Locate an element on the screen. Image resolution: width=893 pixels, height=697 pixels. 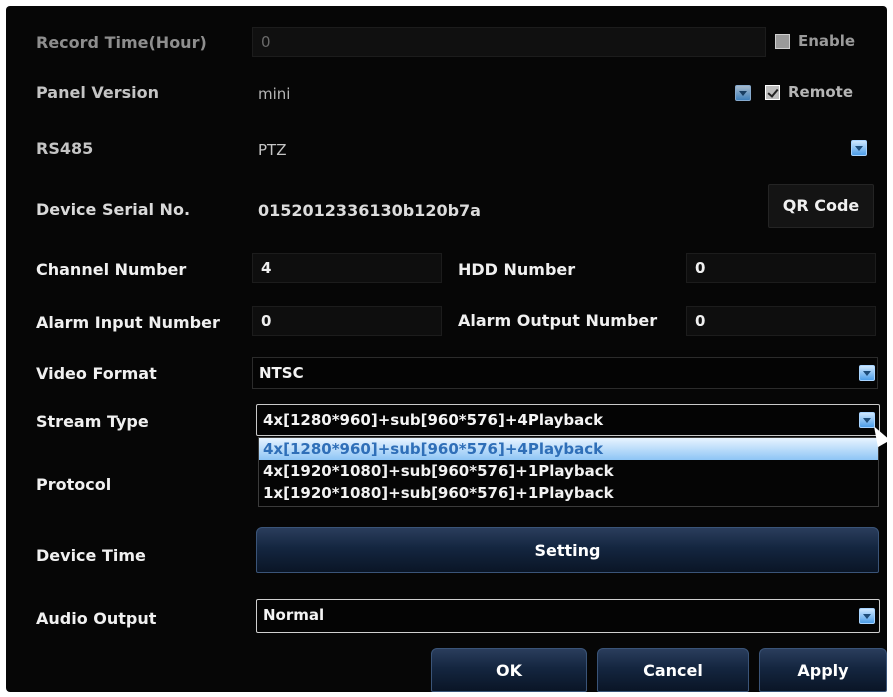
alarm-output-field: 0 is located at coordinates (781, 321).